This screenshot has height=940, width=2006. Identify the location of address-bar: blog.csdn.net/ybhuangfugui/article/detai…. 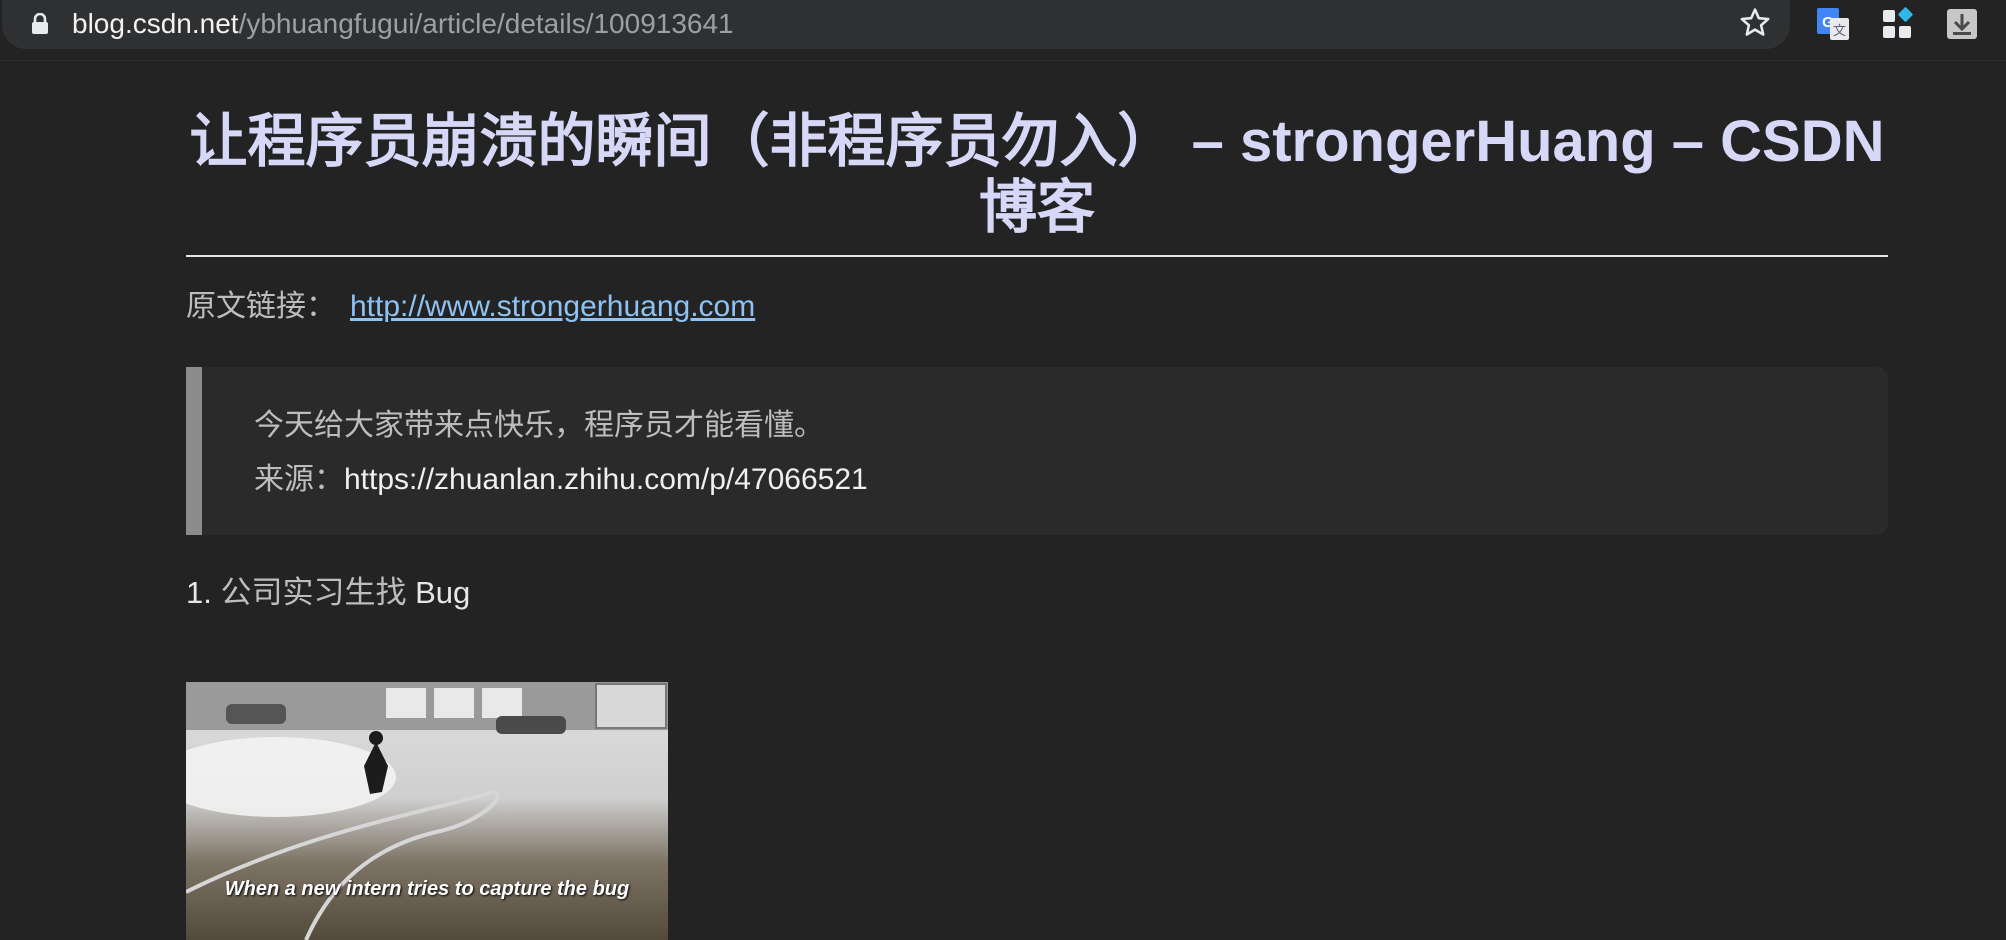
(896, 24).